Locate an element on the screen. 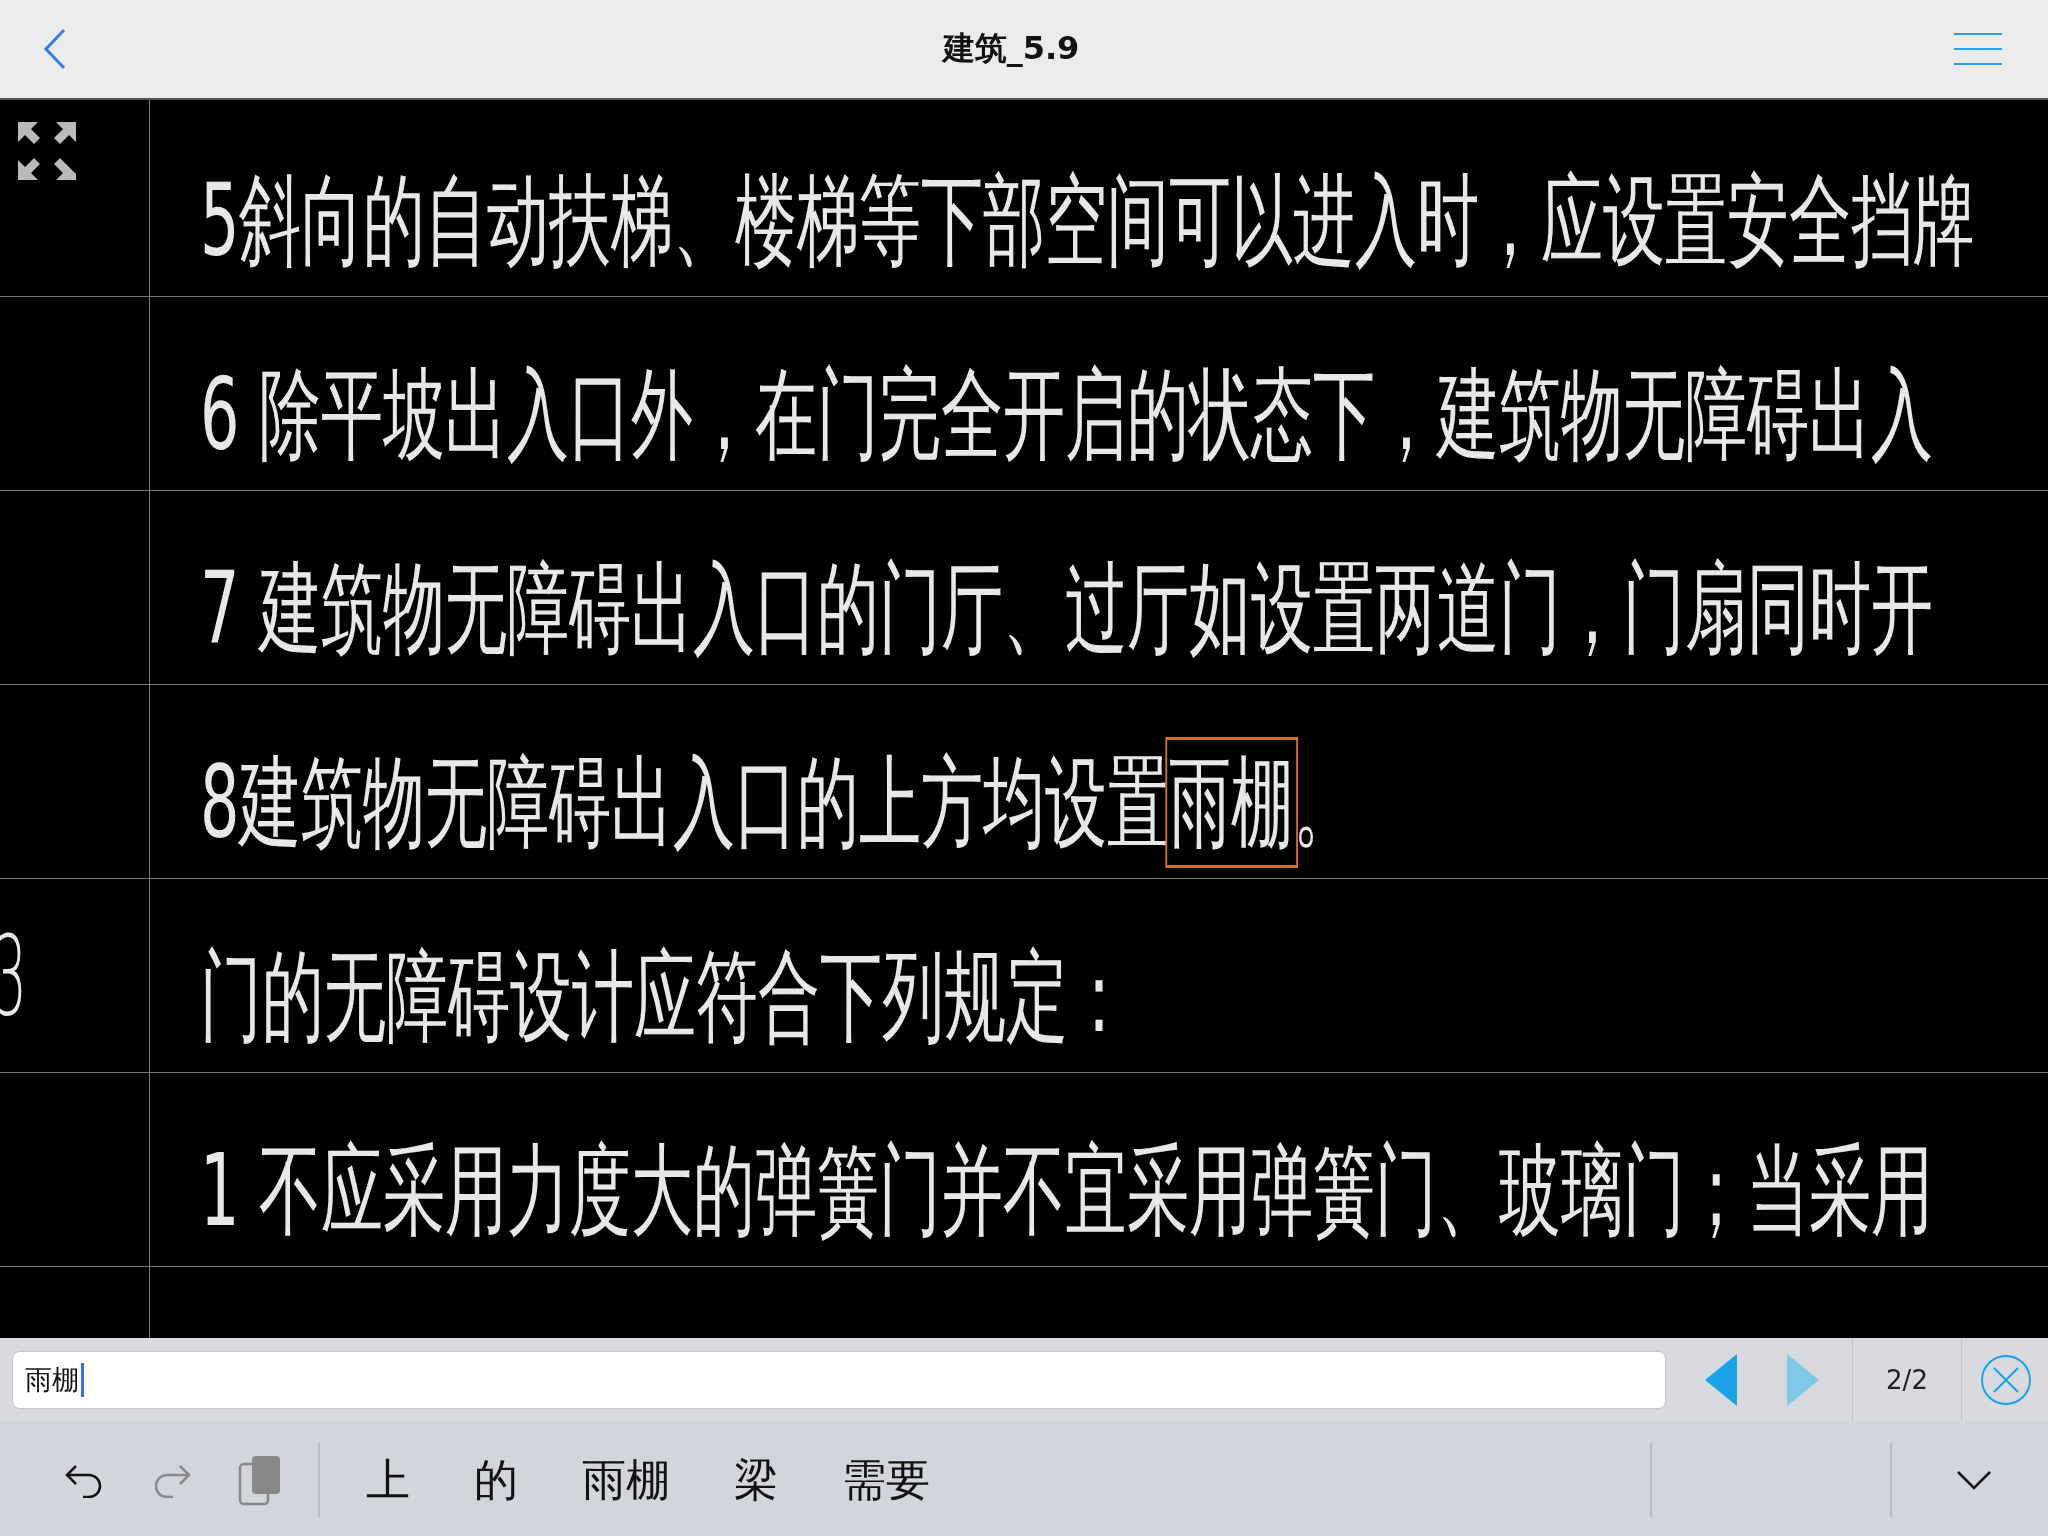 The height and width of the screenshot is (1536, 2048). window-title: 建筑_5.9 is located at coordinates (1011, 48).